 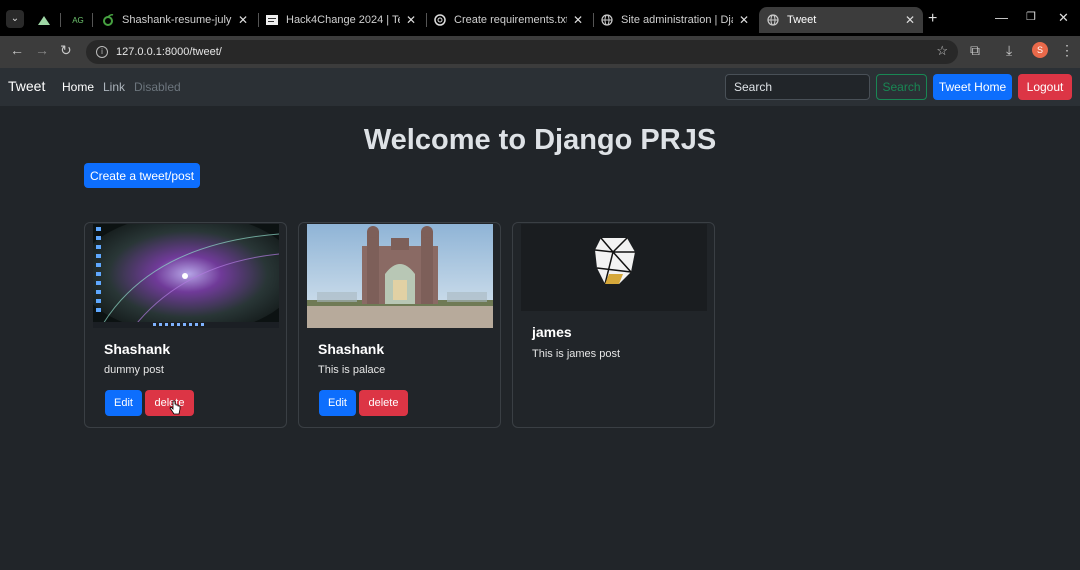 What do you see at coordinates (1067, 50) in the screenshot?
I see `menu-icon: ⋮` at bounding box center [1067, 50].